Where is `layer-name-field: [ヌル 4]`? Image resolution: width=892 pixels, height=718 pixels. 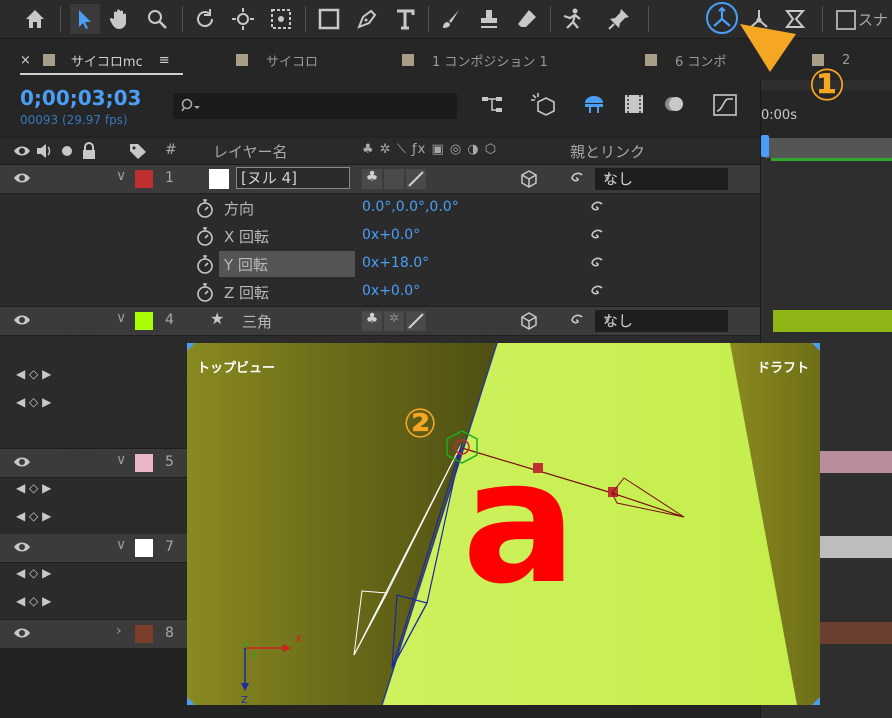 layer-name-field: [ヌル 4] is located at coordinates (293, 178).